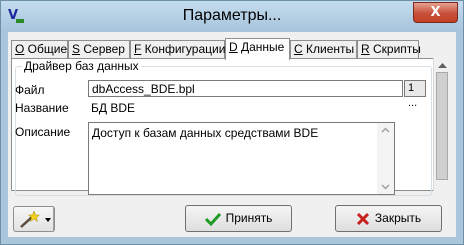  What do you see at coordinates (42, 108) in the screenshot?
I see `name-label: Название` at bounding box center [42, 108].